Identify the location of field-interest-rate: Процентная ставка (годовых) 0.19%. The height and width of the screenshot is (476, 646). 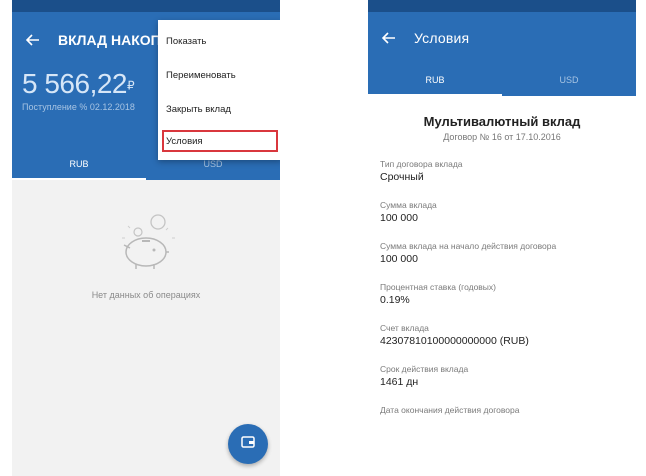
(502, 294).